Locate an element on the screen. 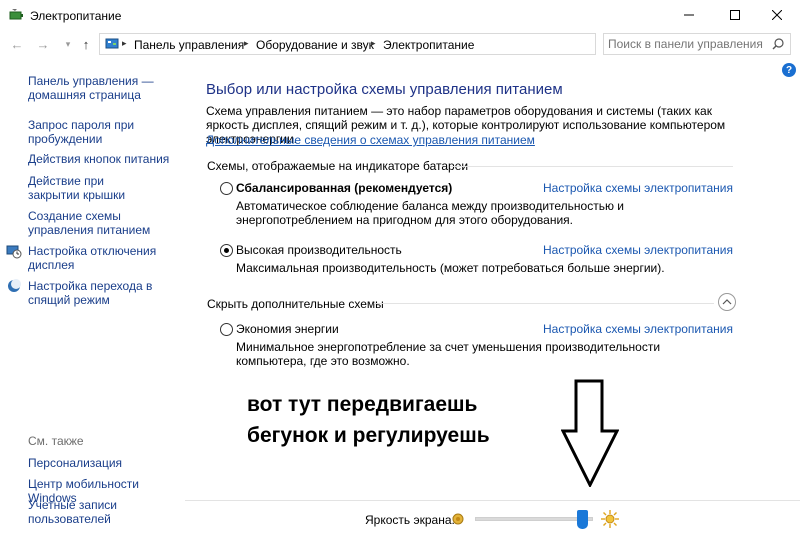 The width and height of the screenshot is (800, 543). recent-locations-button: ▾ is located at coordinates (68, 44).